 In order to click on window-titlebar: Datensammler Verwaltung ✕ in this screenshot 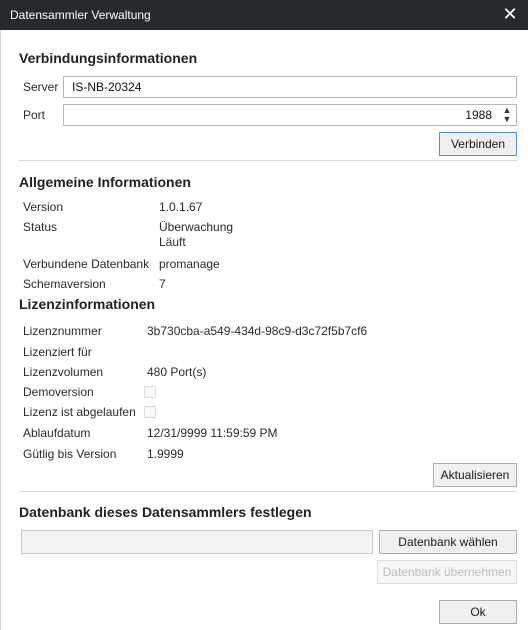, I will do `click(264, 15)`.